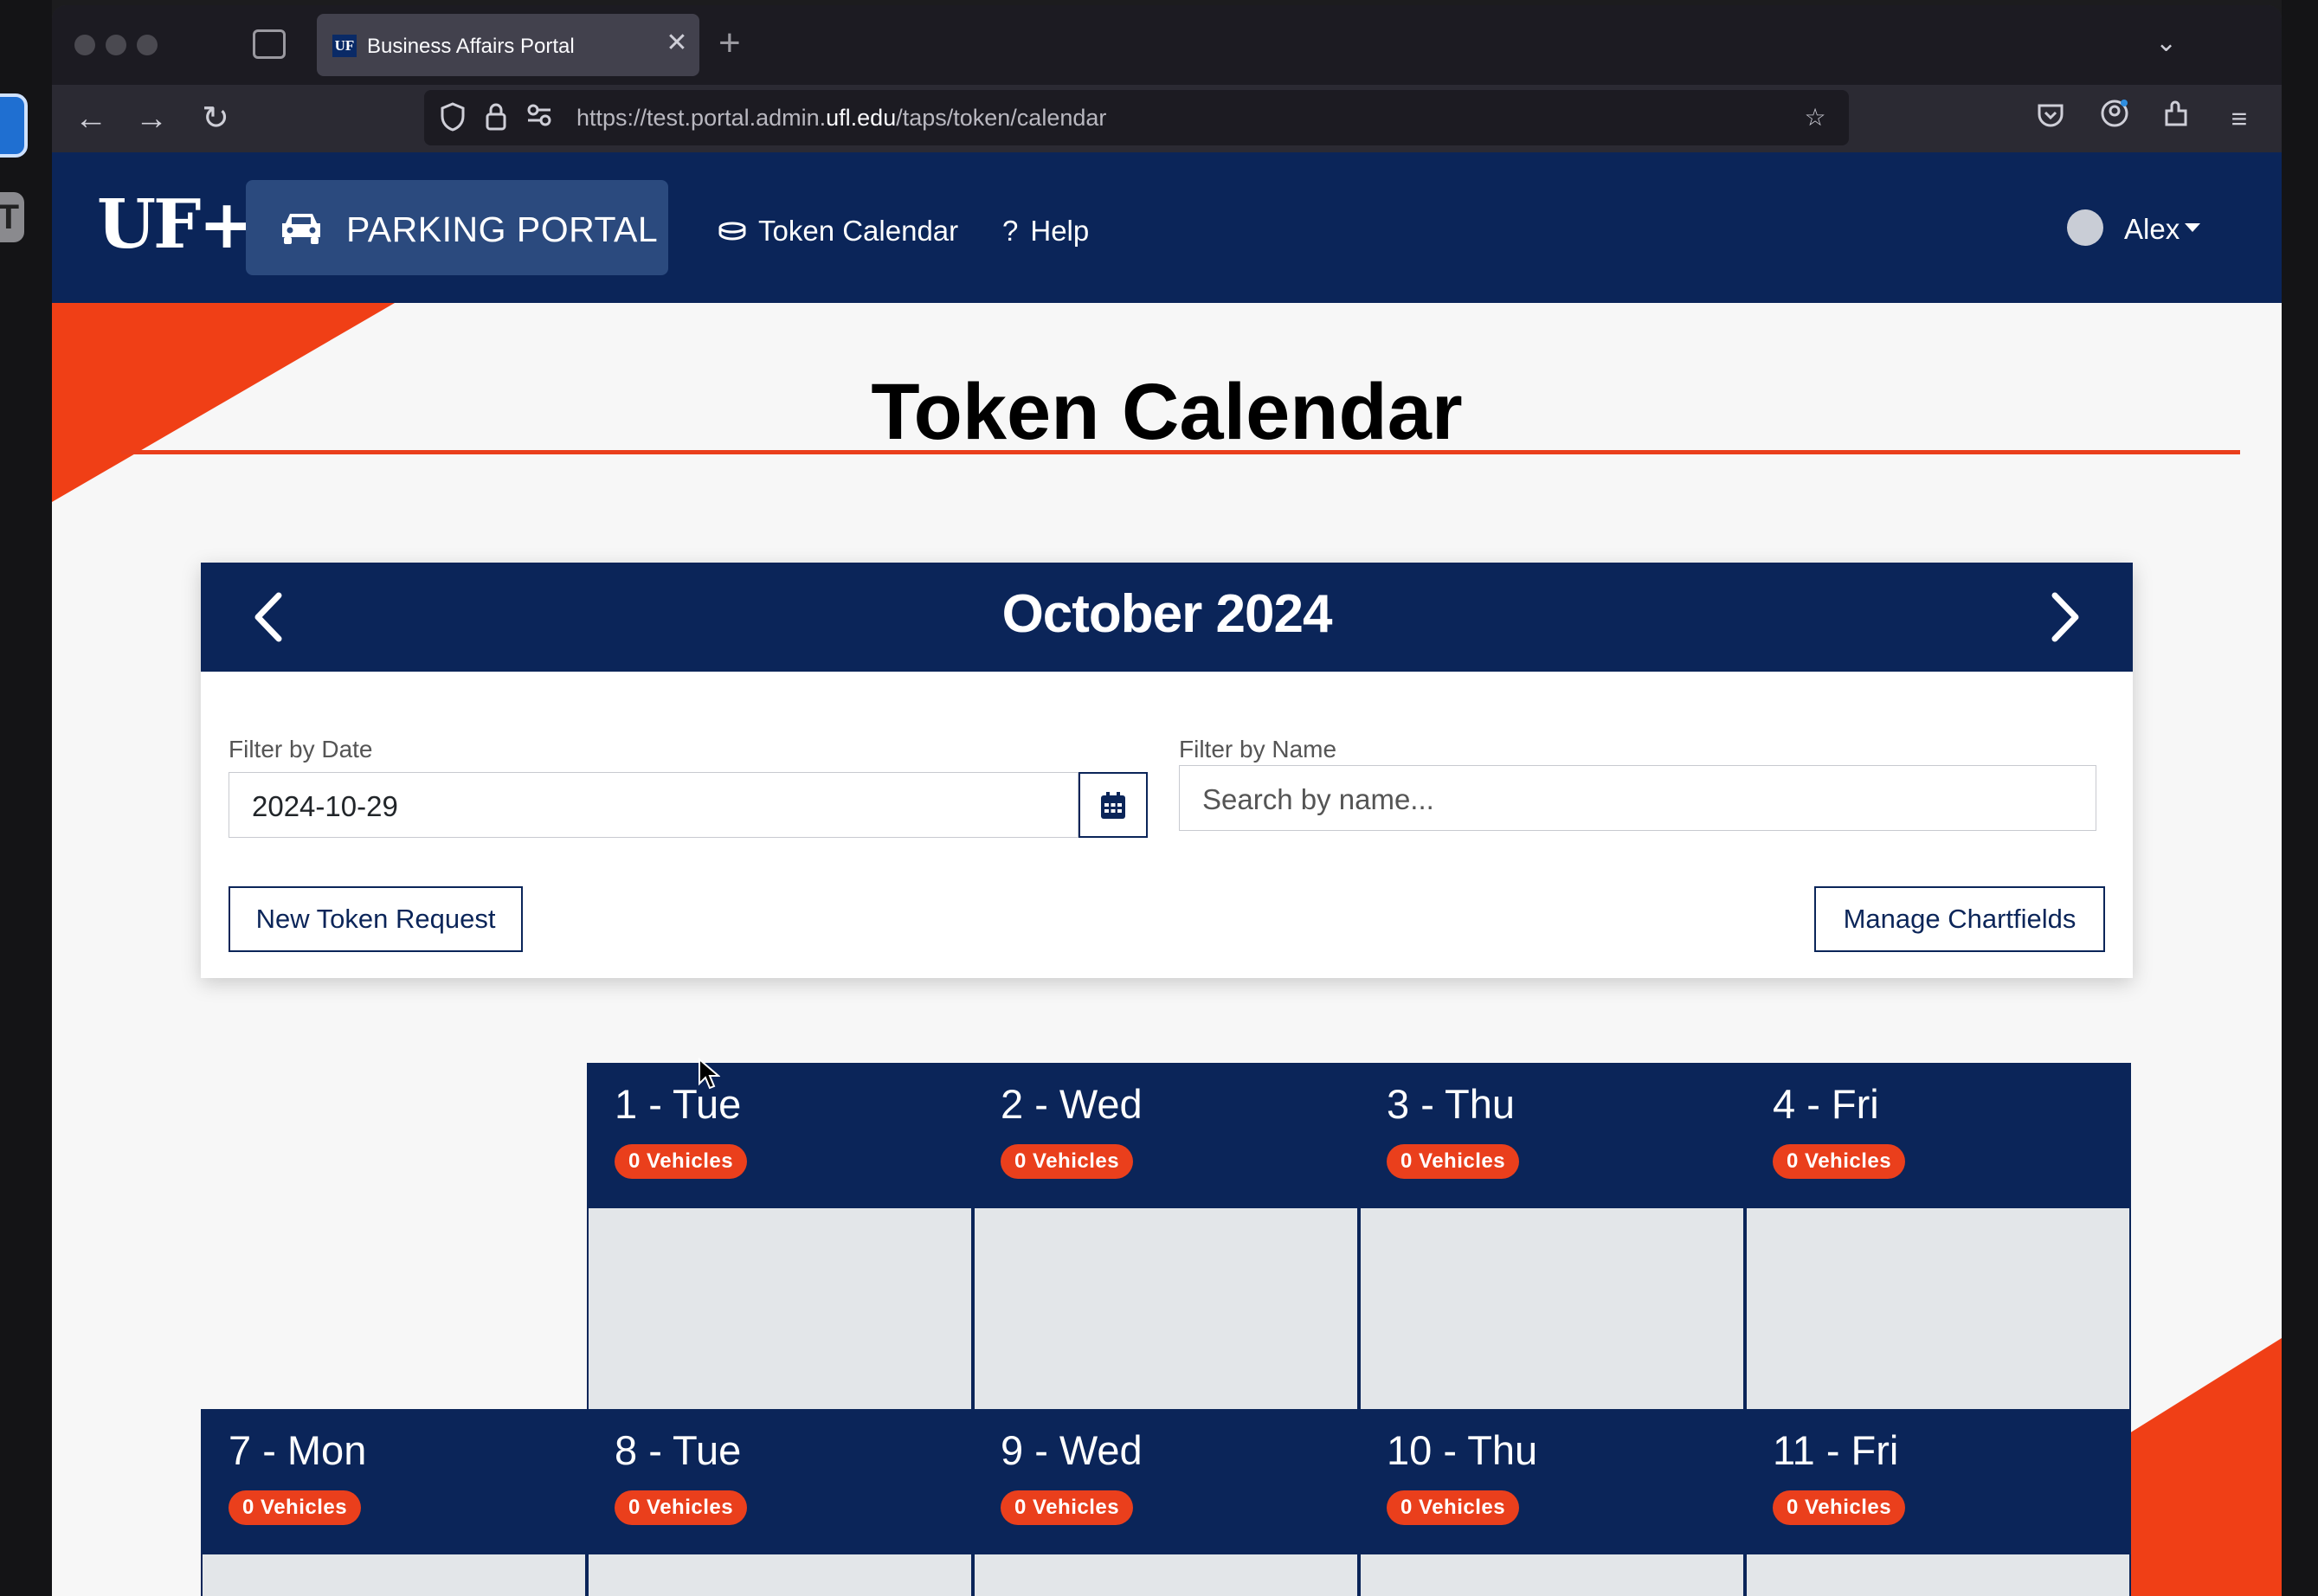 This screenshot has width=2318, height=1596. Describe the element at coordinates (301, 229) in the screenshot. I see `car-icon` at that location.